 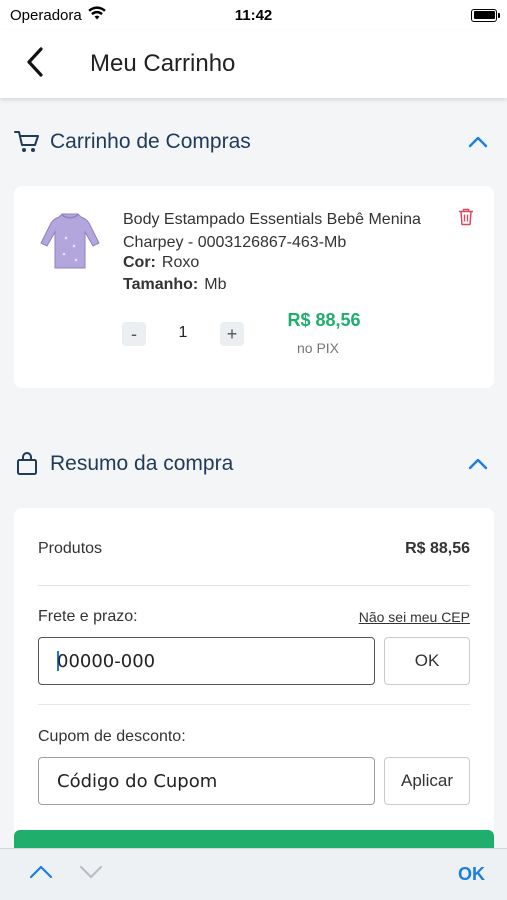 What do you see at coordinates (150, 141) in the screenshot?
I see `cart-section-title: Carrinho de Compras` at bounding box center [150, 141].